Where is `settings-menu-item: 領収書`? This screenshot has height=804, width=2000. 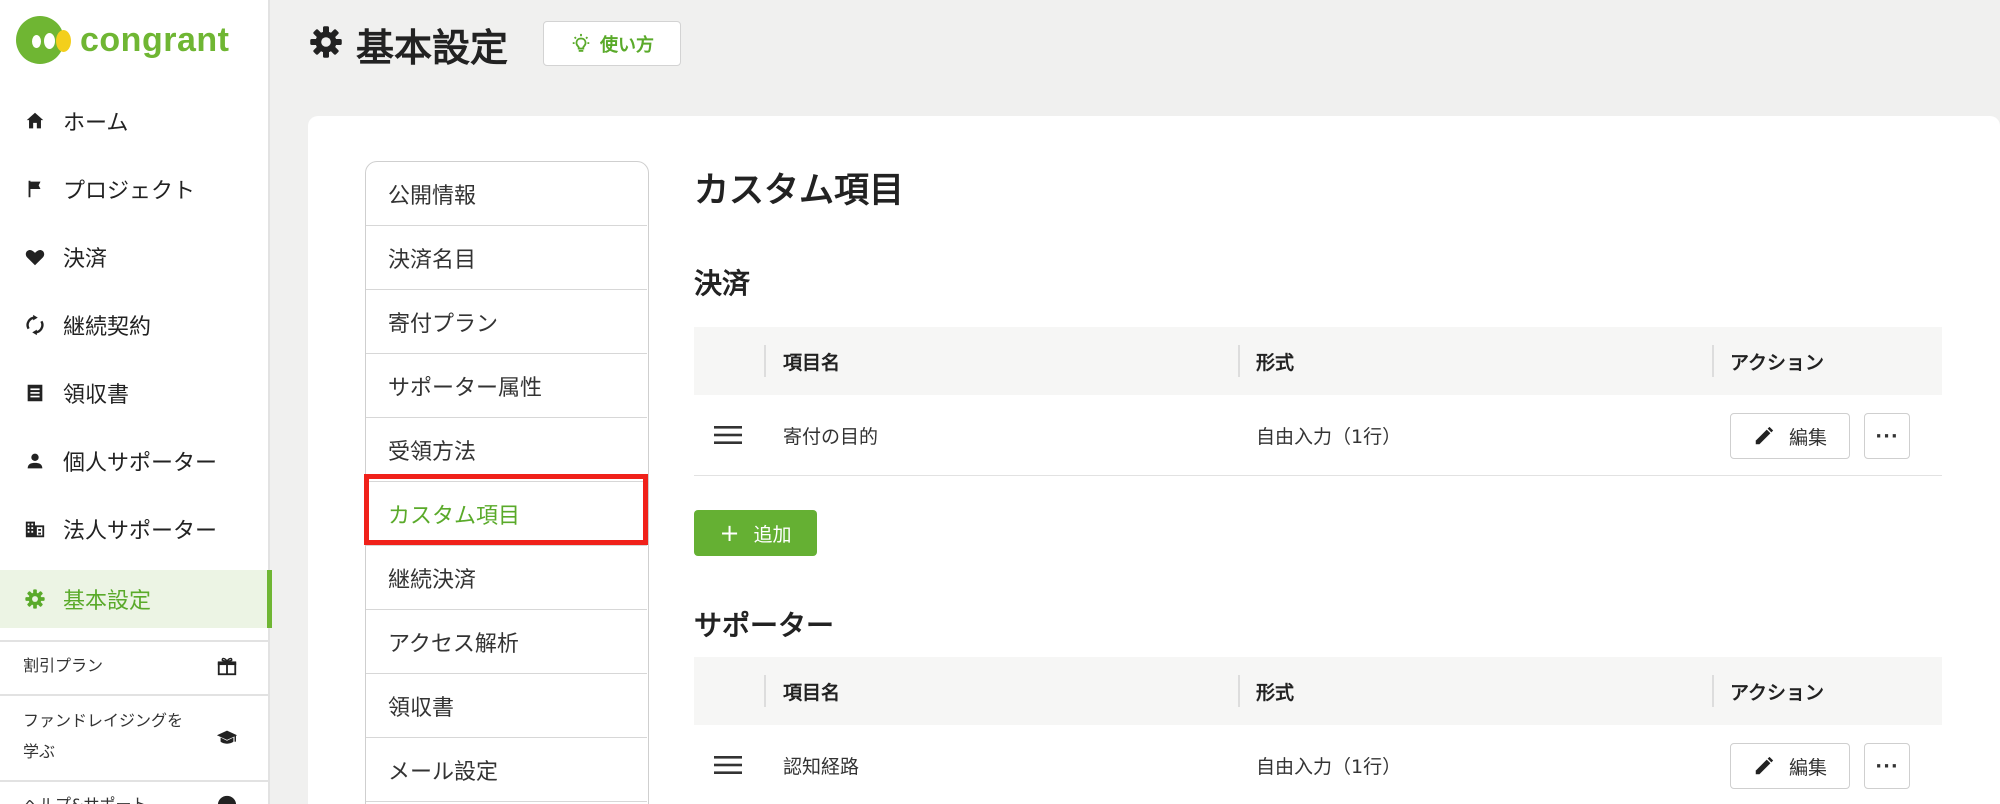
settings-menu-item: 領収書 is located at coordinates (506, 706).